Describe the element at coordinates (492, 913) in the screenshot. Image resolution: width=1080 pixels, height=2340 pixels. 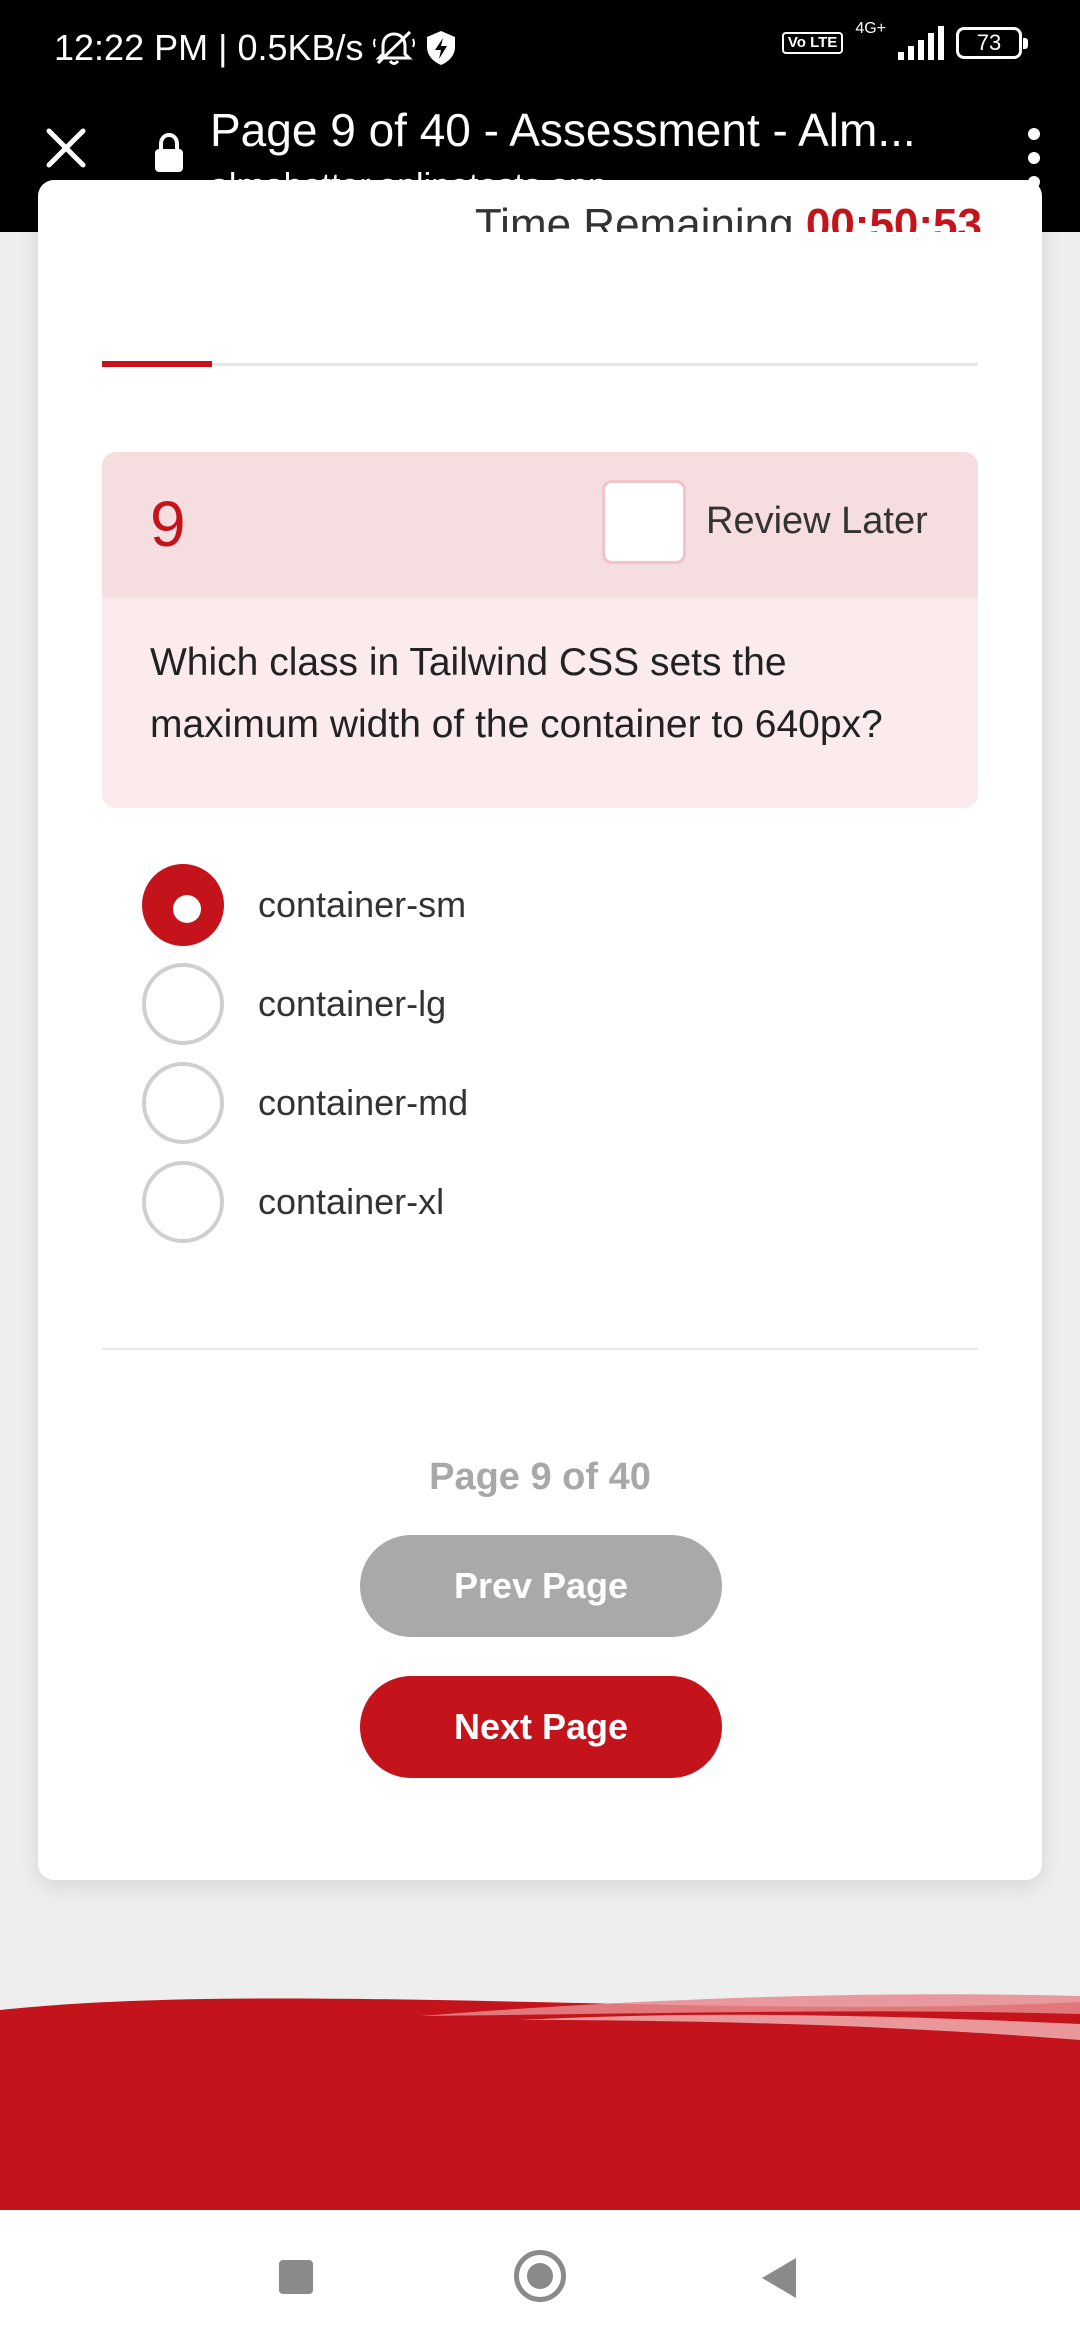
I see `option-row: container-sm` at that location.